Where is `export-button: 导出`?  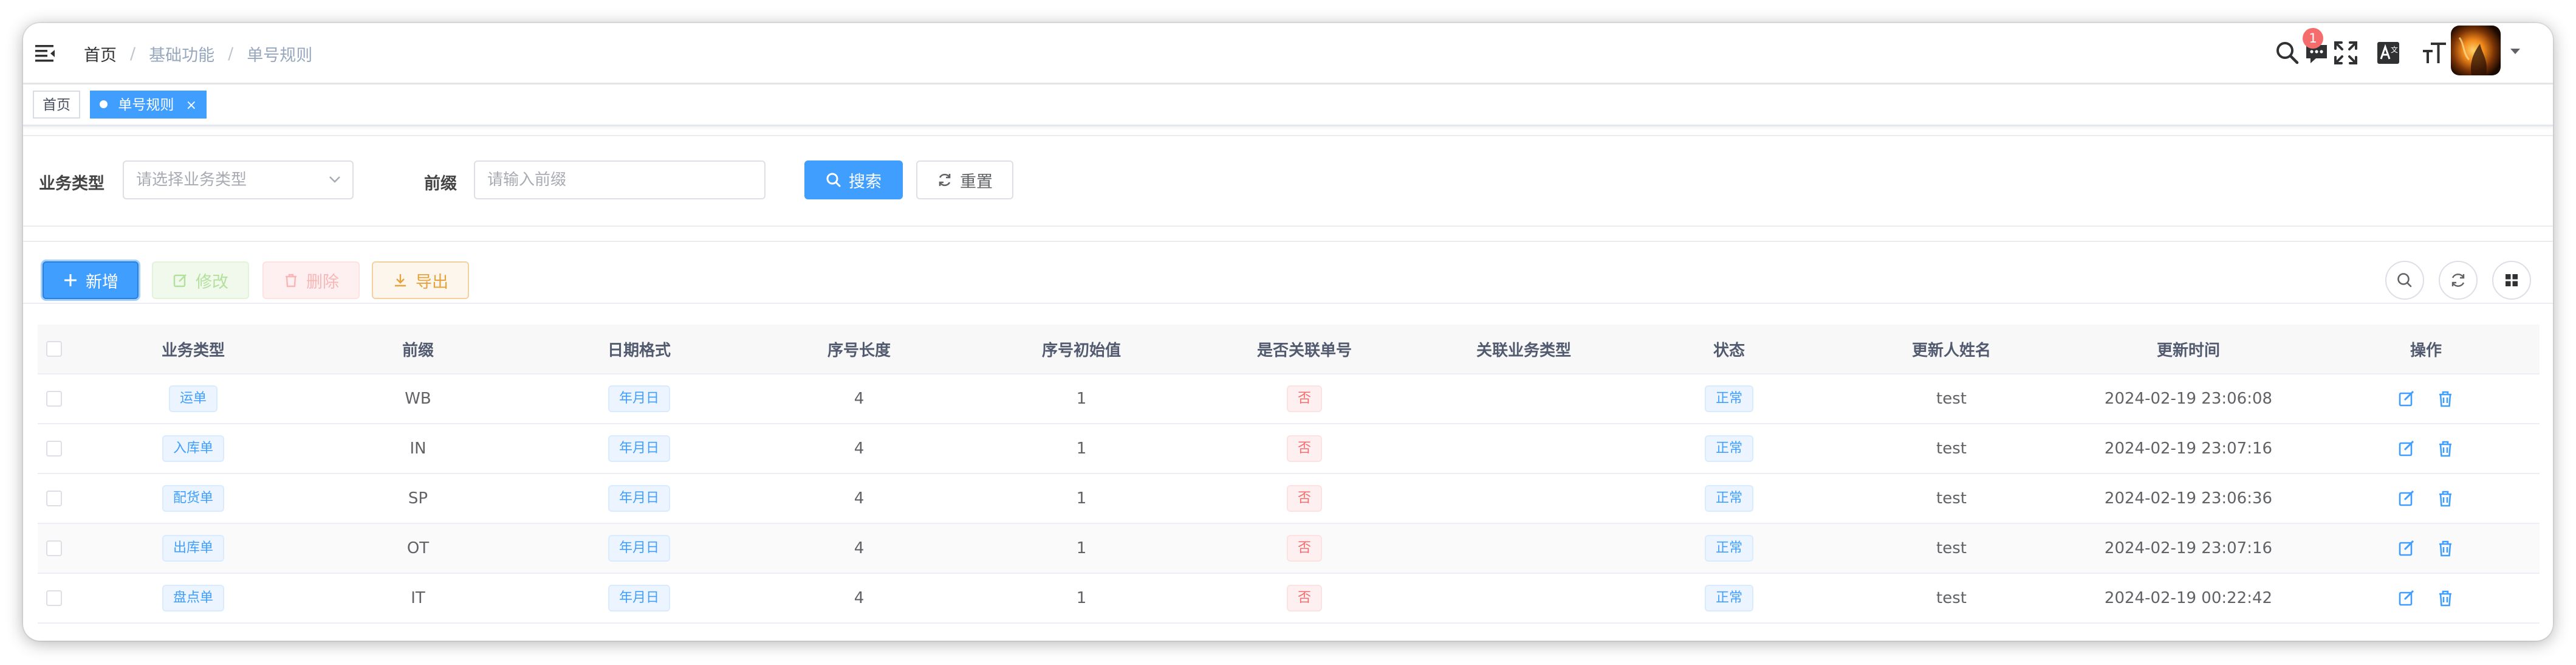
export-button: 导出 is located at coordinates (420, 280).